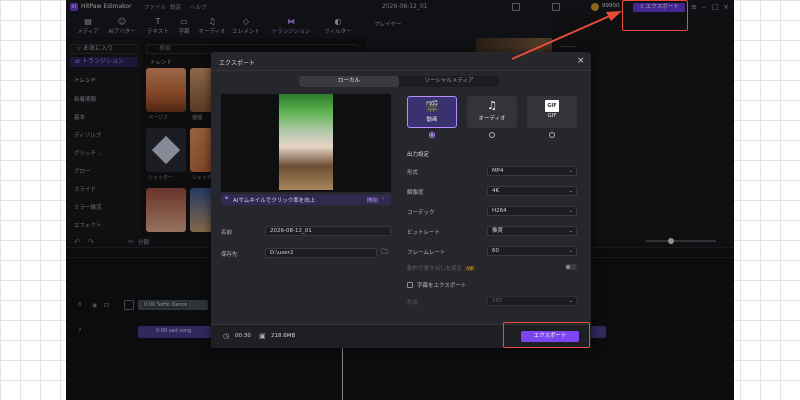  I want to click on setting-format-label: 形式, so click(413, 173).